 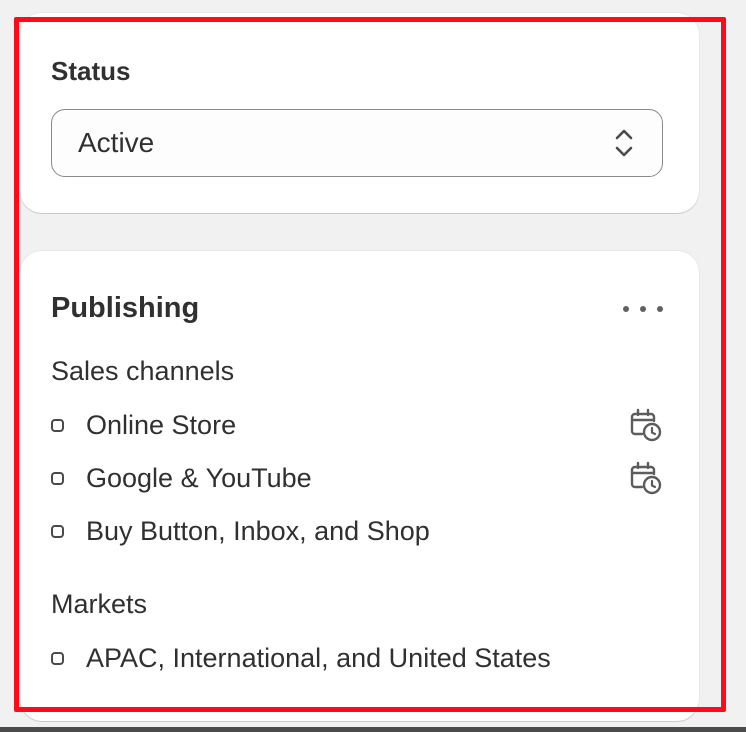 I want to click on market-label: APAC, International, and United States, so click(x=318, y=657).